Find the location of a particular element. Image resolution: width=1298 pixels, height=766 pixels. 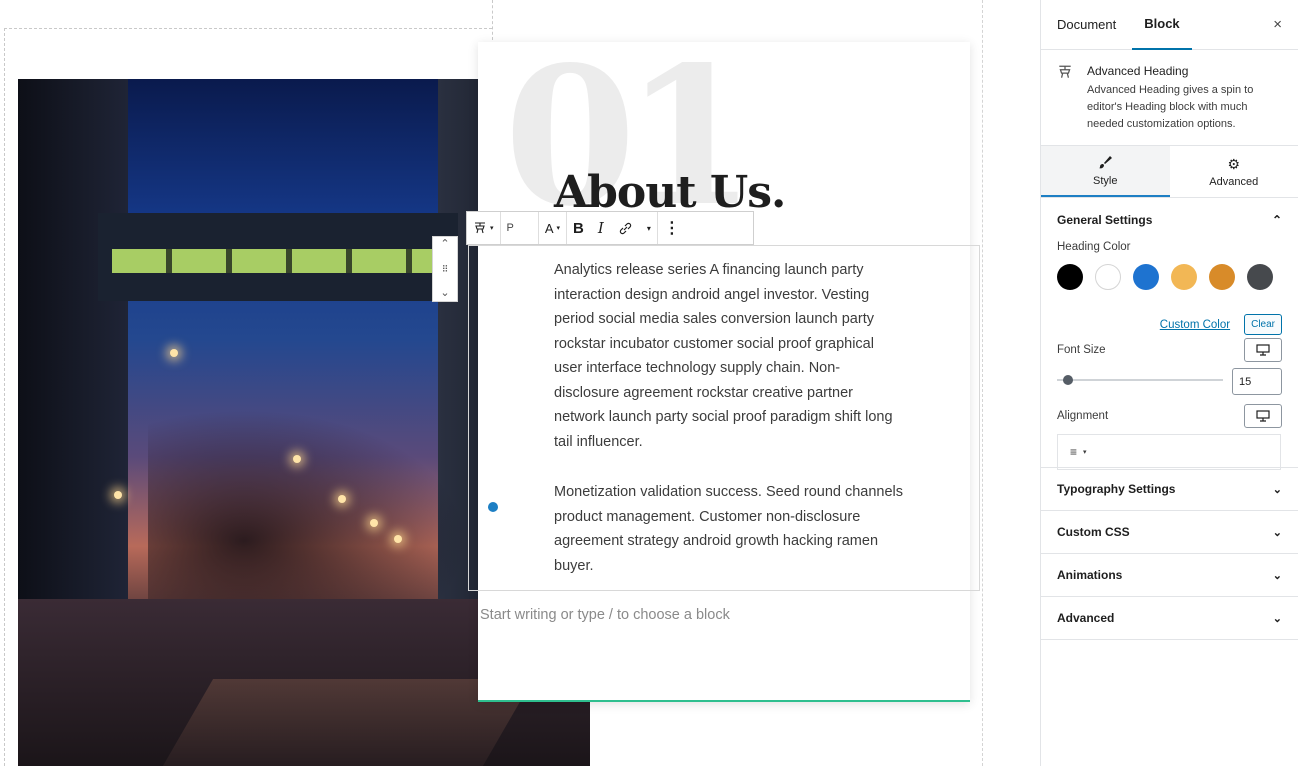

brush-icon is located at coordinates (1105, 163).